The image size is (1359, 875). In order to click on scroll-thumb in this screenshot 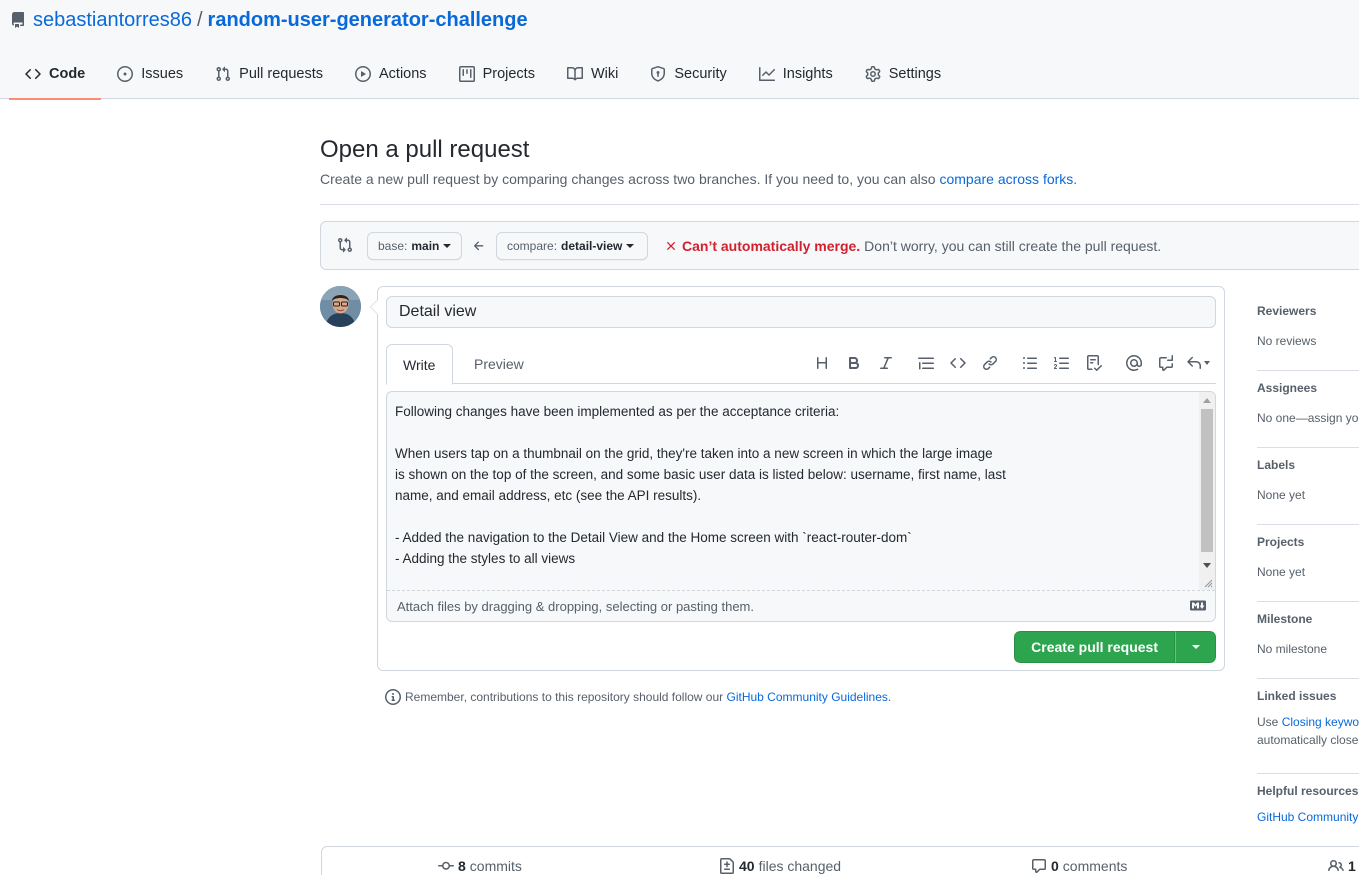, I will do `click(1207, 480)`.